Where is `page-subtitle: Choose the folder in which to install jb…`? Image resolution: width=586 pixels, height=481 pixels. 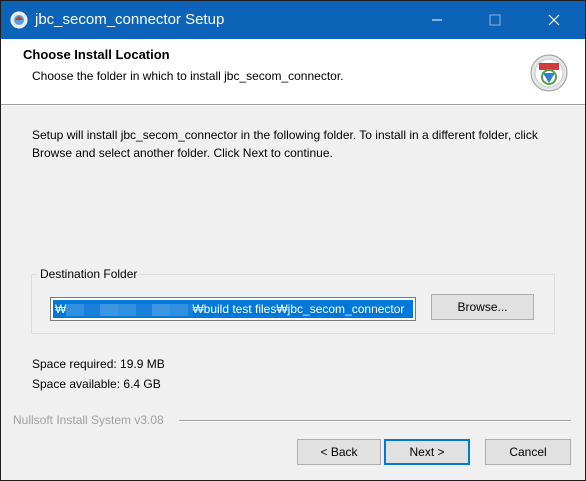 page-subtitle: Choose the folder in which to install jb… is located at coordinates (188, 76).